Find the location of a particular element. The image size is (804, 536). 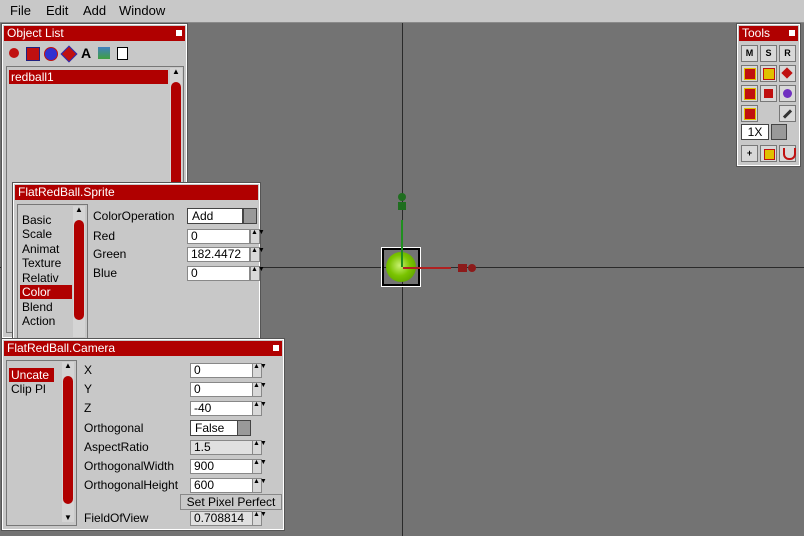

orthogonal-height-stepper: ▲▼ is located at coordinates (259, 485).